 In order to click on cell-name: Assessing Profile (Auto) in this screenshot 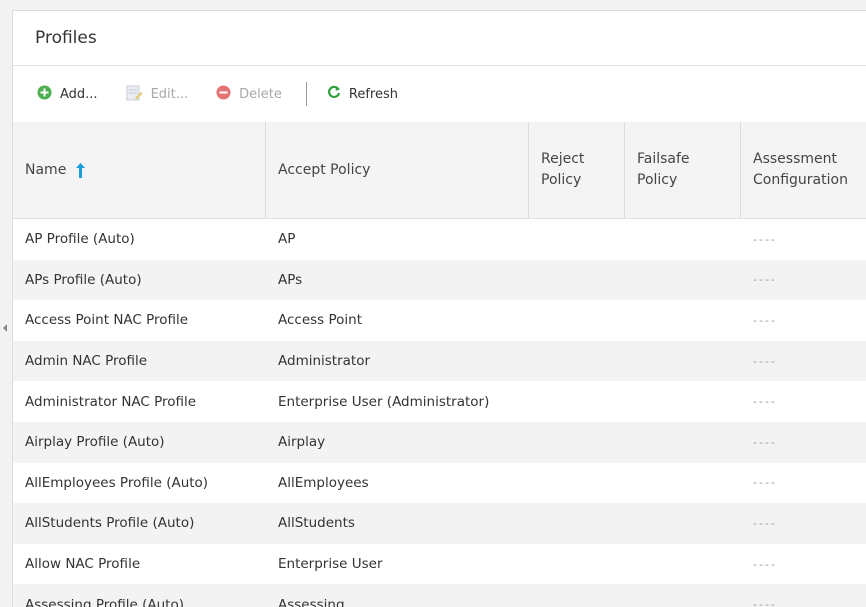, I will do `click(104, 601)`.